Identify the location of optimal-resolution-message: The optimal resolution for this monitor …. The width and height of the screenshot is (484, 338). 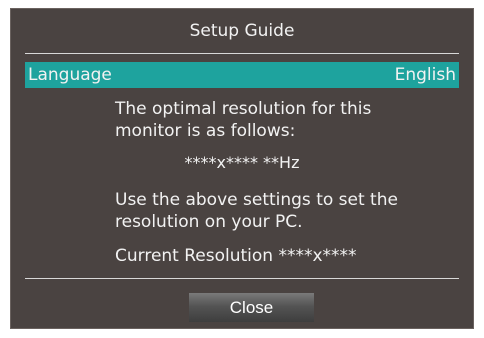
(243, 120).